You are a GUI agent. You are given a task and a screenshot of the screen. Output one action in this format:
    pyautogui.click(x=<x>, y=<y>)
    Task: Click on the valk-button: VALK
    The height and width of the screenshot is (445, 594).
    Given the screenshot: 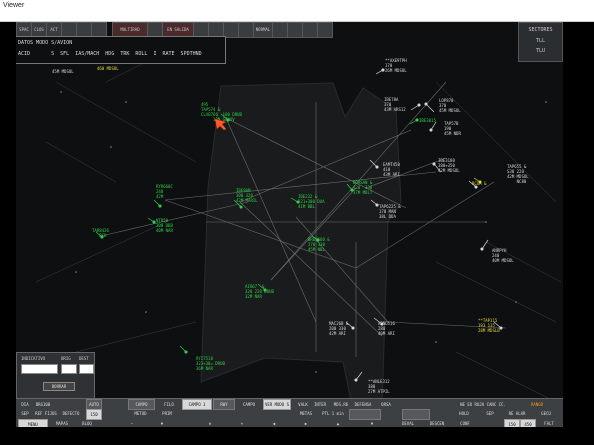 What is the action you would take?
    pyautogui.click(x=303, y=404)
    